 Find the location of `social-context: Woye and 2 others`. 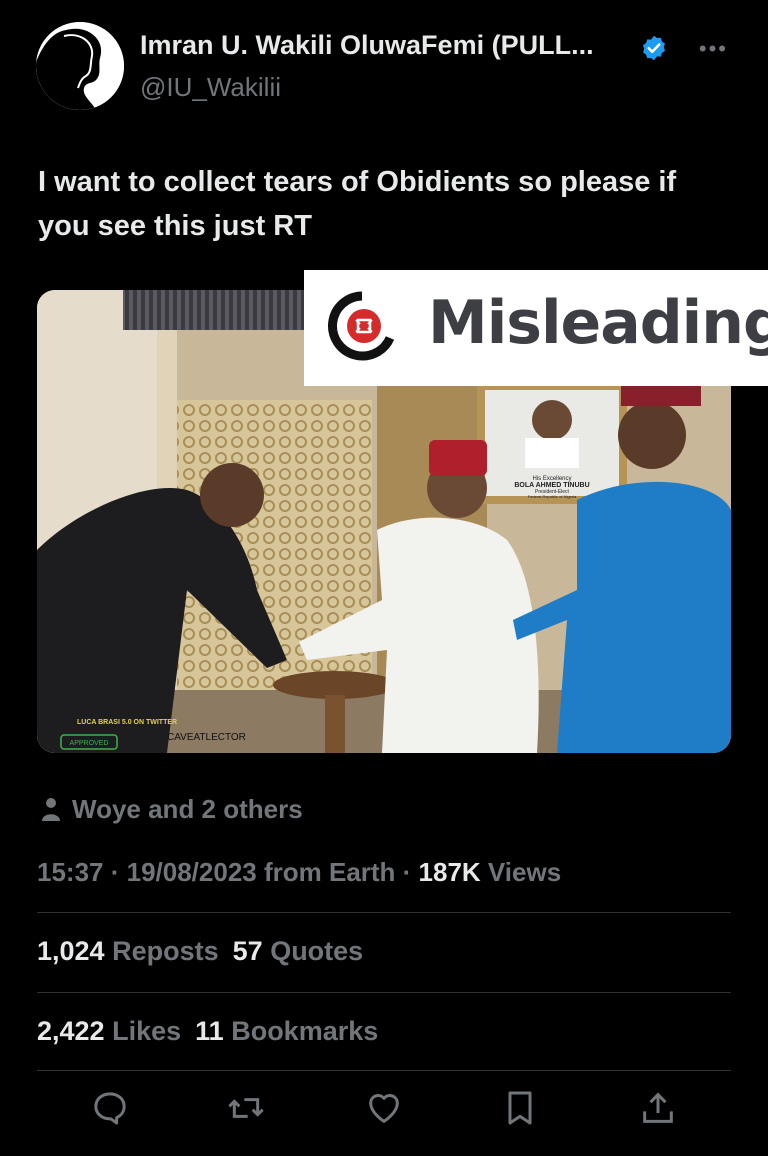

social-context: Woye and 2 others is located at coordinates (171, 809).